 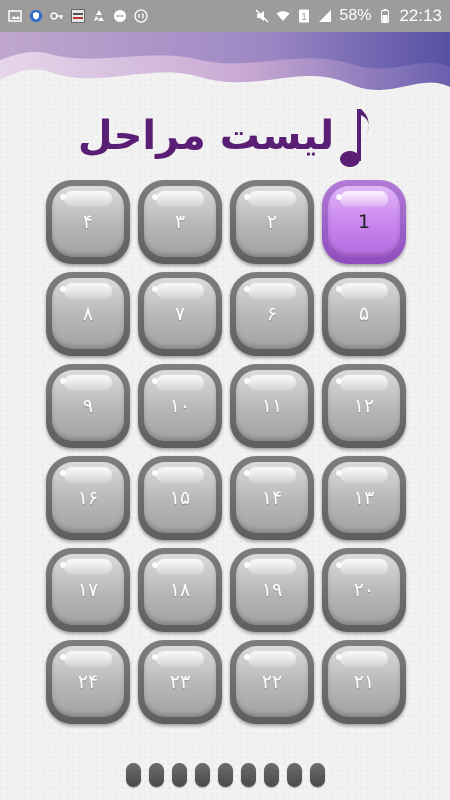 What do you see at coordinates (272, 222) in the screenshot?
I see `level-button: ۲` at bounding box center [272, 222].